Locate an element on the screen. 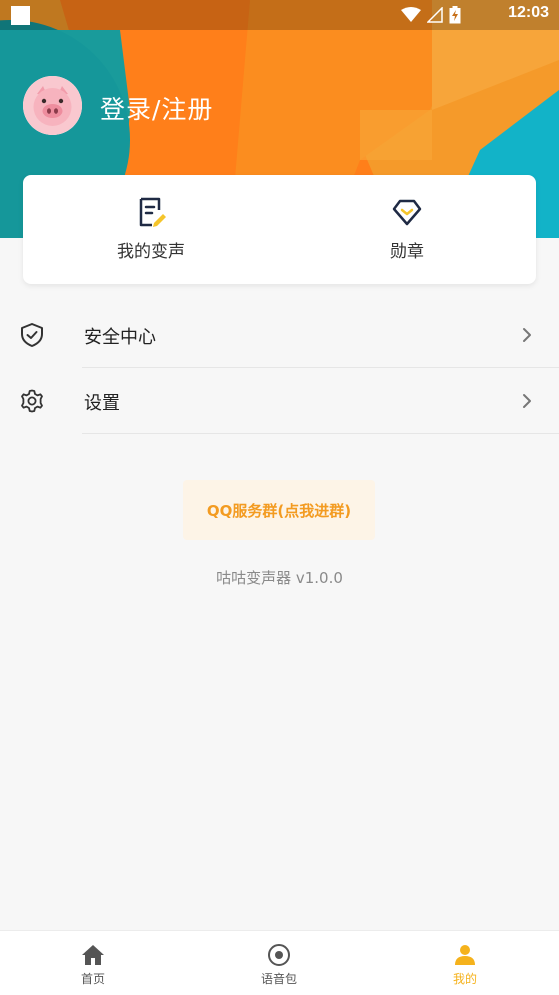  divider is located at coordinates (320, 433).